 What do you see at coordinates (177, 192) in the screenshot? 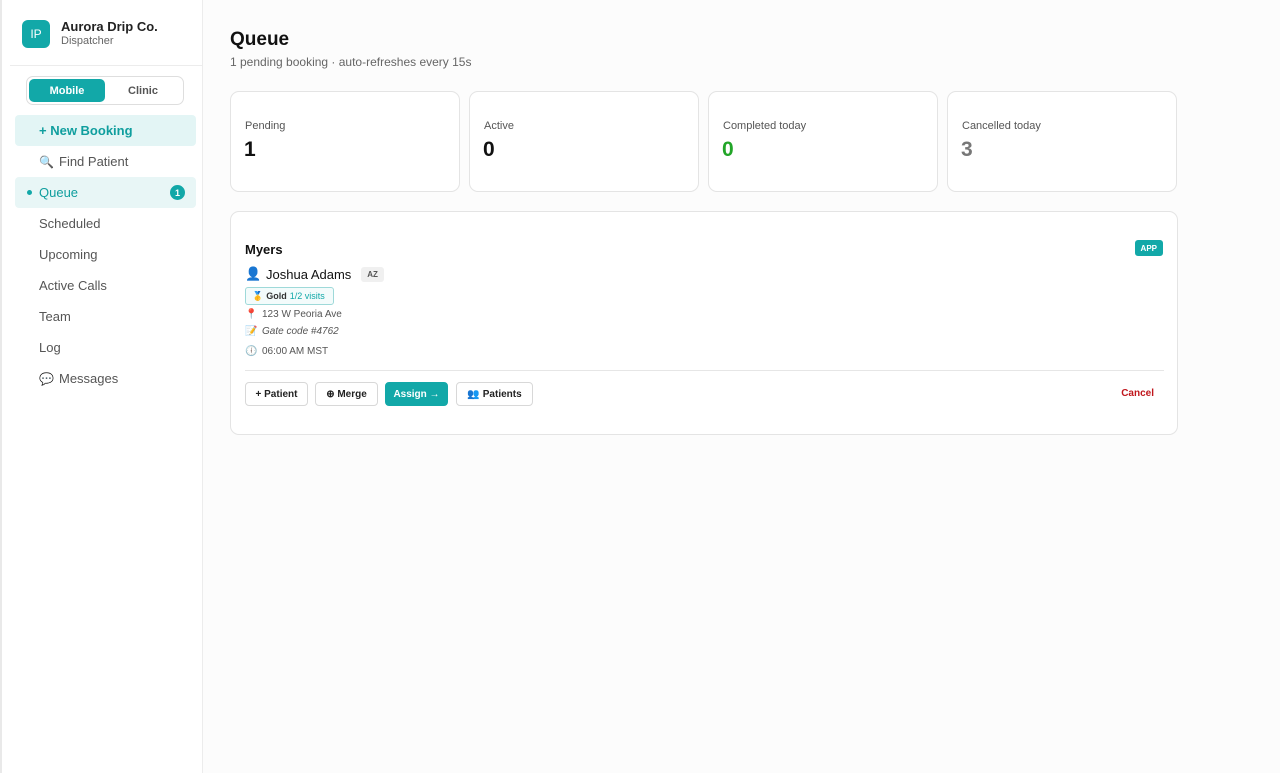
I see `queue-count-badge: 1` at bounding box center [177, 192].